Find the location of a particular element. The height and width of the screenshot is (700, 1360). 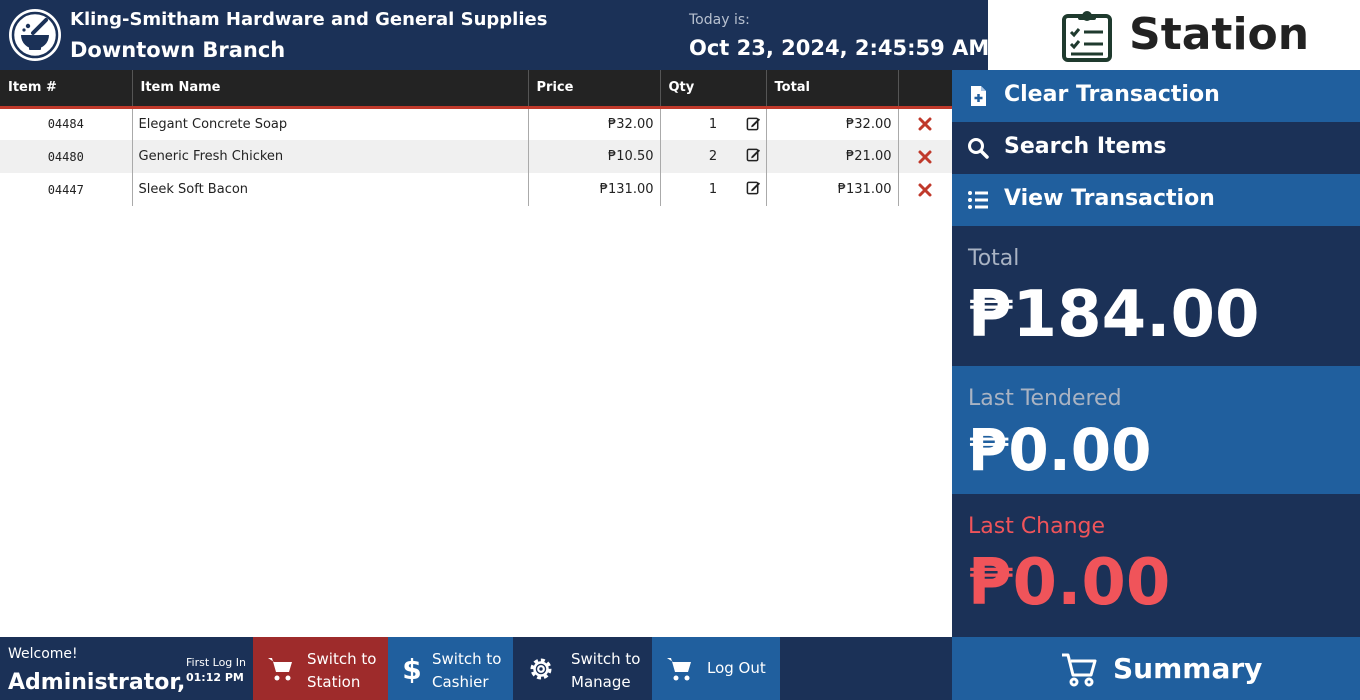

dollar-icon: $ is located at coordinates (411, 669).